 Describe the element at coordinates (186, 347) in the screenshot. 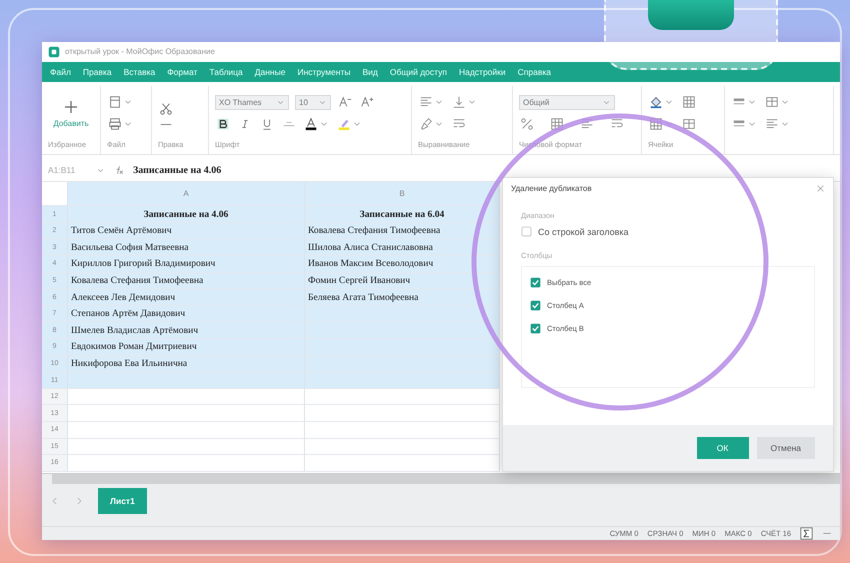

I see `table-cell: Евдокимов Роман Дмитриевич` at that location.